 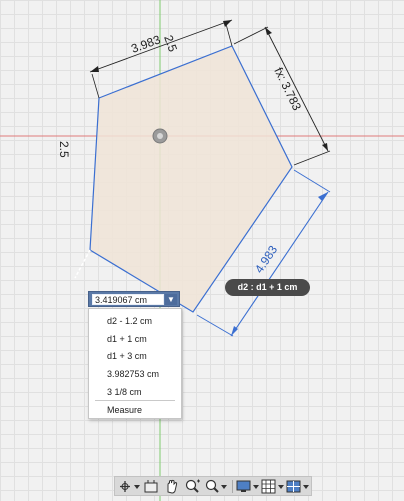 I want to click on dimension-value-field, so click(x=128, y=299).